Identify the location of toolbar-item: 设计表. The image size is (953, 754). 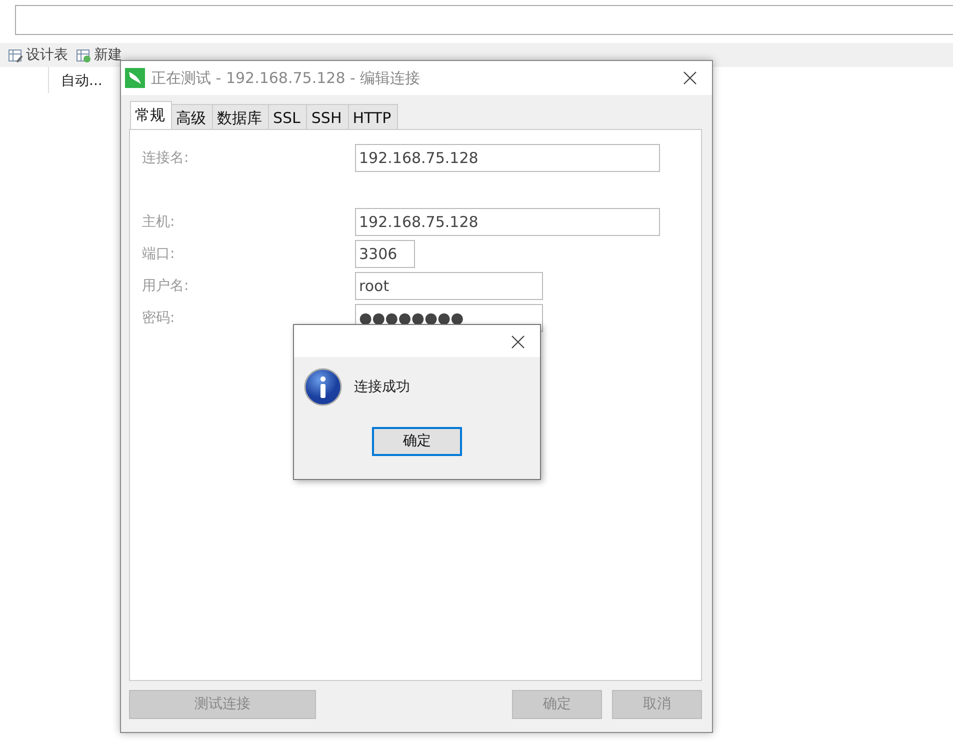
(38, 55).